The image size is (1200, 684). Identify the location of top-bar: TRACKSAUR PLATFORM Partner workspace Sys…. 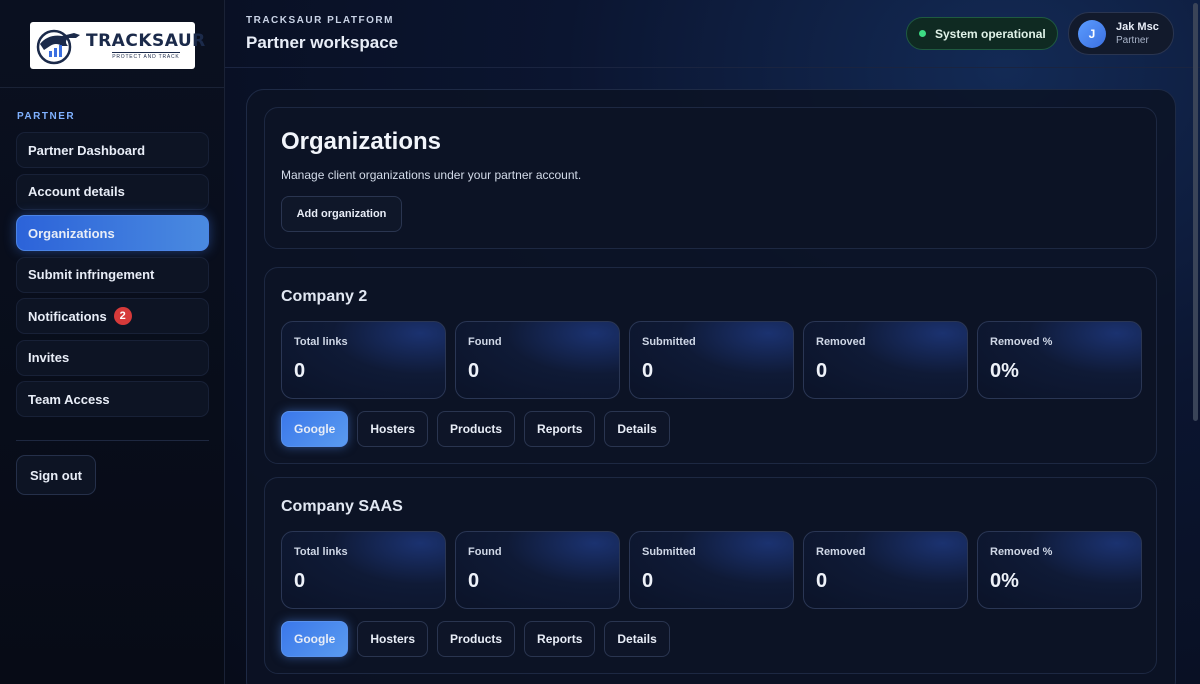
(712, 34).